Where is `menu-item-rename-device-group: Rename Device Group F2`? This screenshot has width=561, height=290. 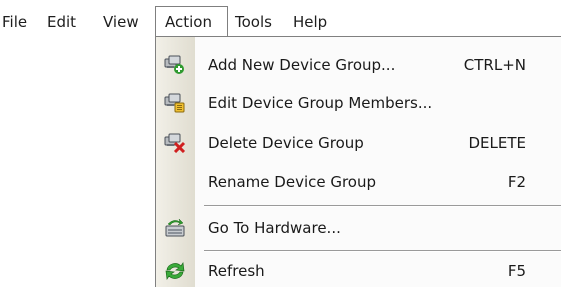 menu-item-rename-device-group: Rename Device Group F2 is located at coordinates (358, 182).